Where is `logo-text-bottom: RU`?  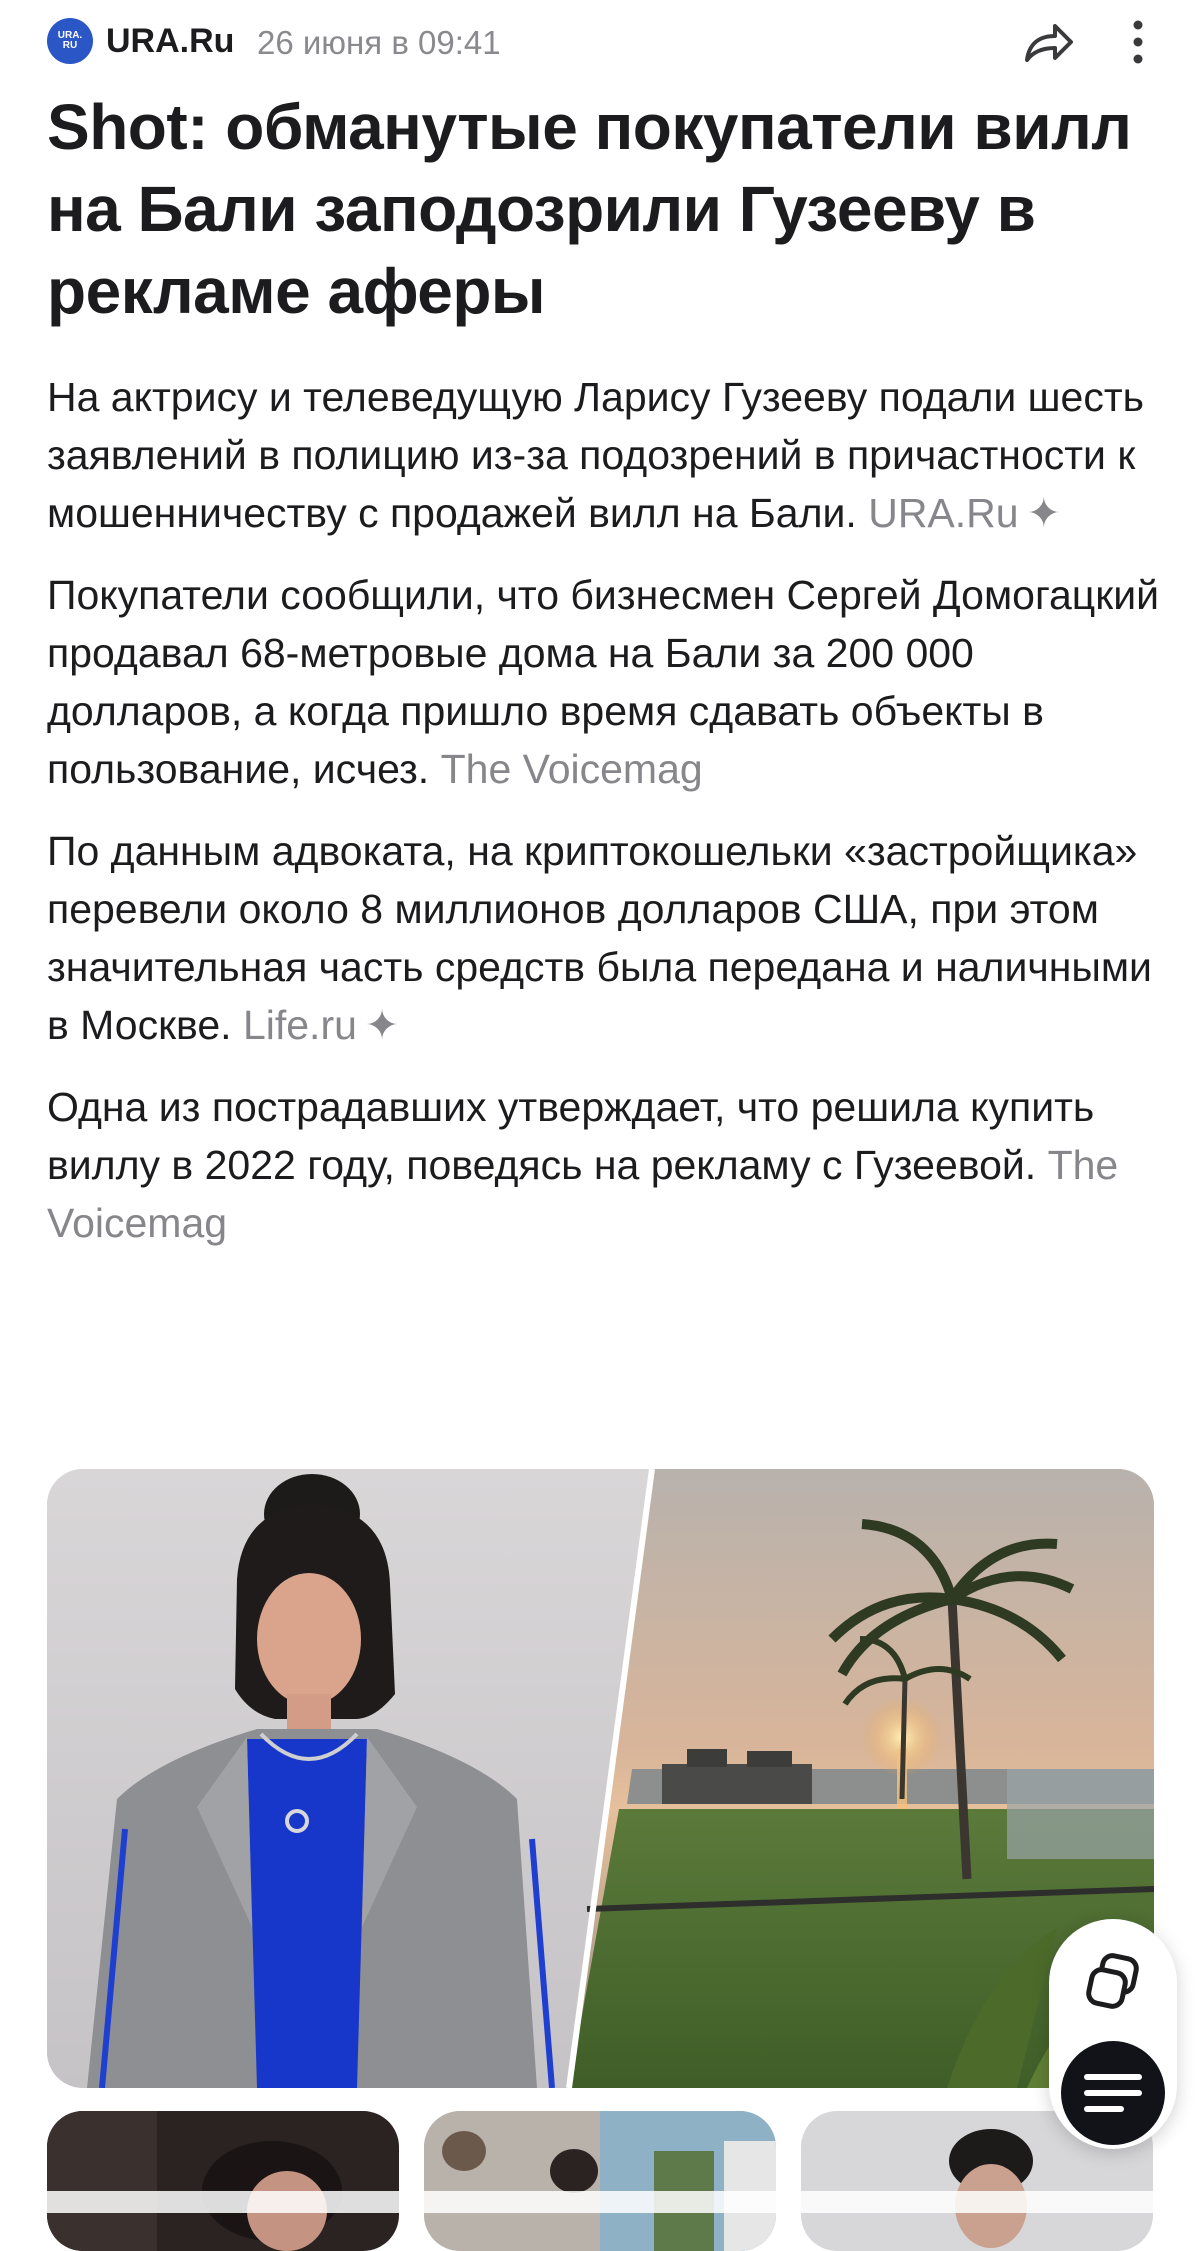
logo-text-bottom: RU is located at coordinates (70, 45).